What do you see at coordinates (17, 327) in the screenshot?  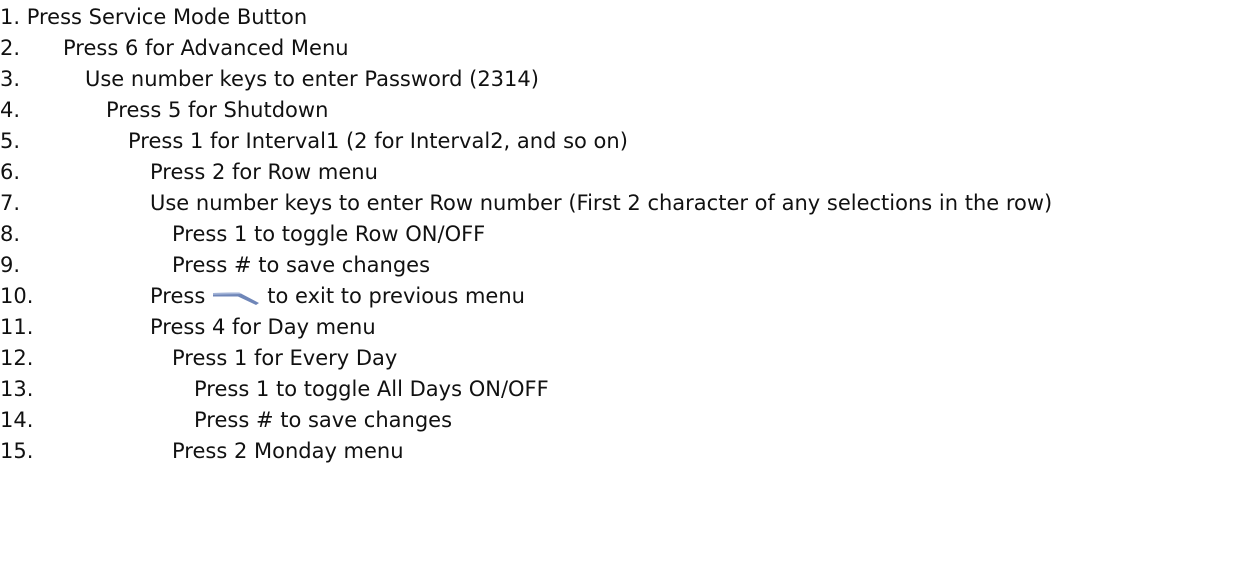 I see `step-number: 11.` at bounding box center [17, 327].